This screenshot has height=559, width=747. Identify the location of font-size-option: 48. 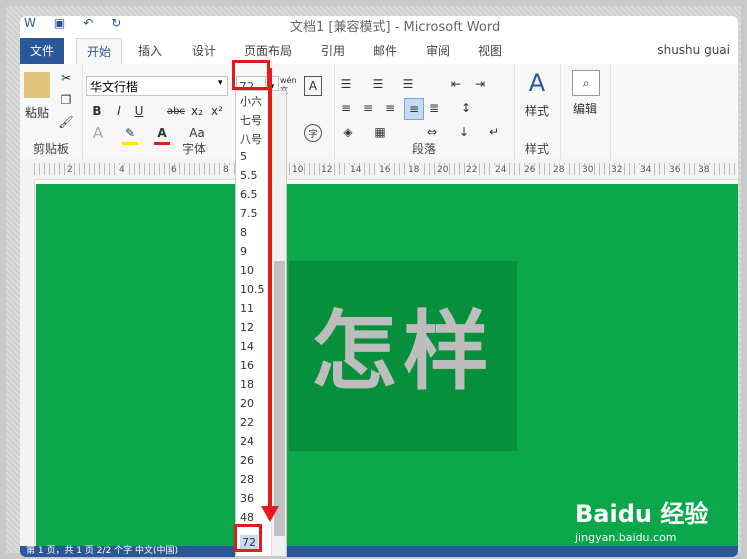
(247, 517).